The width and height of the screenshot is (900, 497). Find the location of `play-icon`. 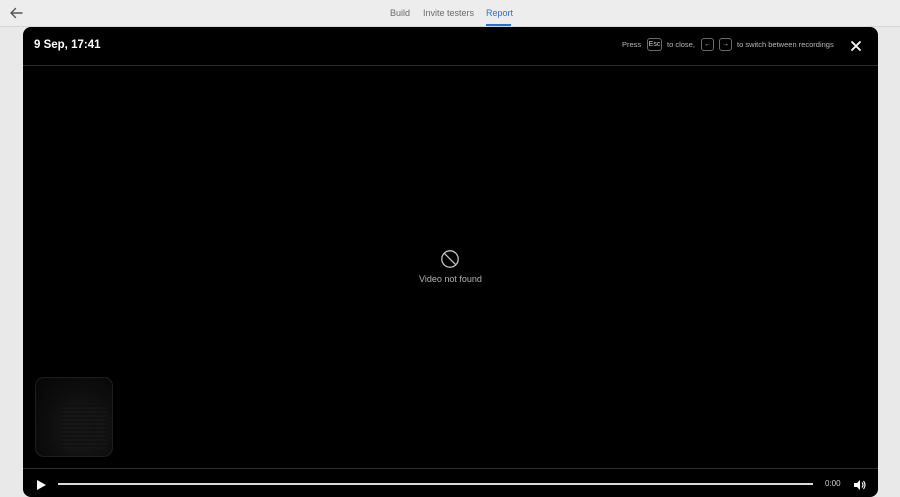

play-icon is located at coordinates (41, 485).